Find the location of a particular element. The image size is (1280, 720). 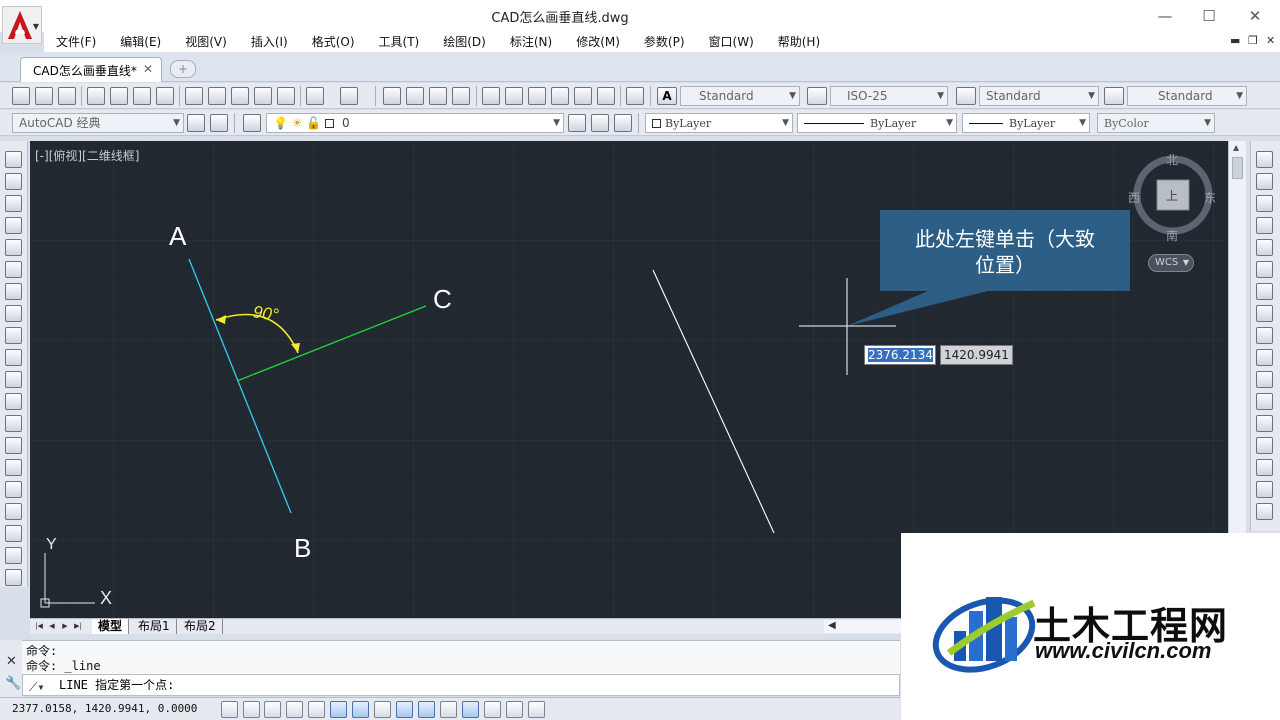

close-button: ✕ is located at coordinates (1255, 16).